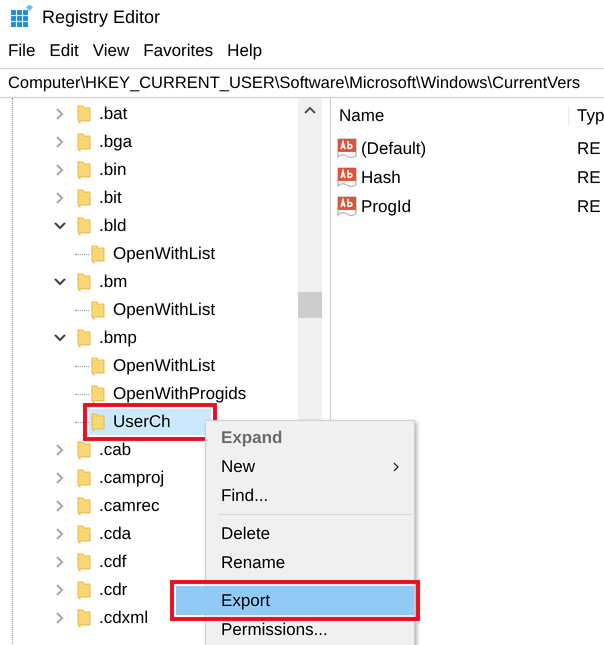  What do you see at coordinates (103, 590) in the screenshot?
I see `tree-item: .cdr` at bounding box center [103, 590].